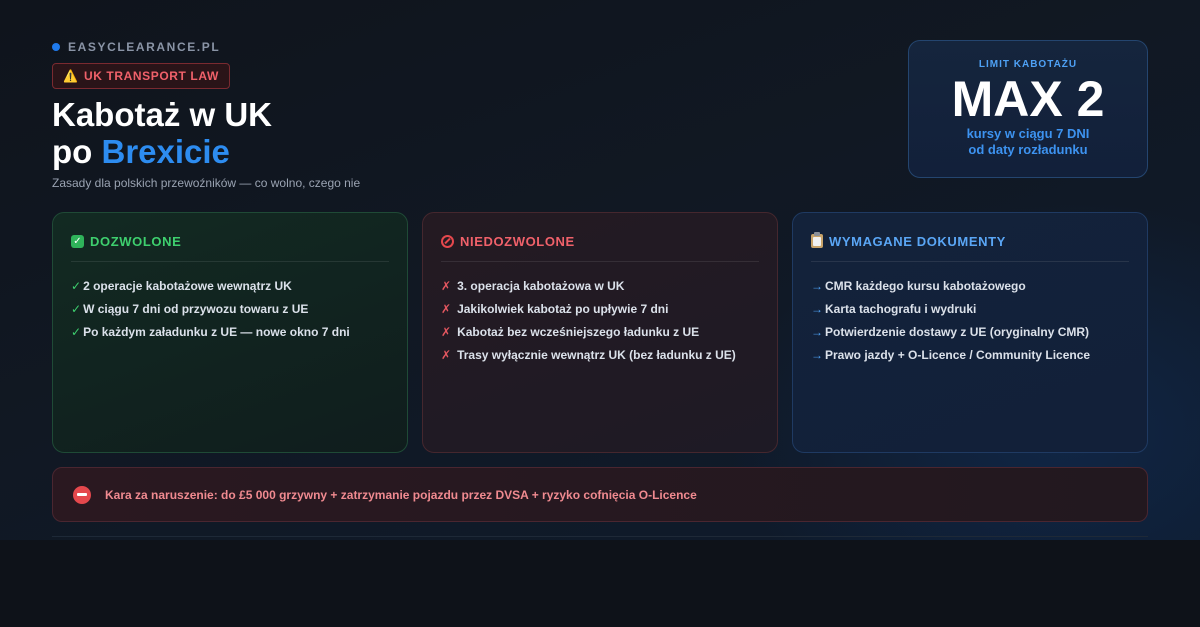  What do you see at coordinates (917, 241) in the screenshot?
I see `documents-card-title: WYMAGANE DOKUMENTY` at bounding box center [917, 241].